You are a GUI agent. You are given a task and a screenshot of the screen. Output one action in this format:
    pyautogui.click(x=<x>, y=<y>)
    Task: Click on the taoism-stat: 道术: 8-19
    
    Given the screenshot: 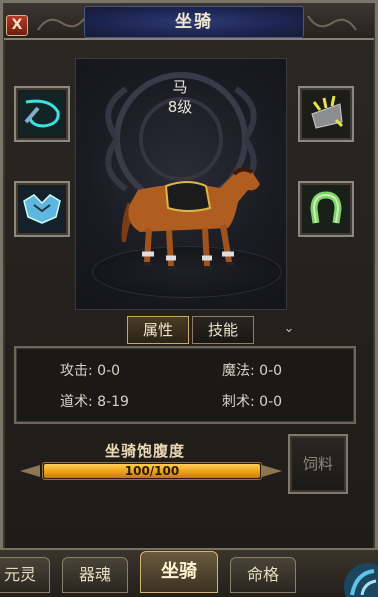 What is the action you would take?
    pyautogui.click(x=94, y=402)
    